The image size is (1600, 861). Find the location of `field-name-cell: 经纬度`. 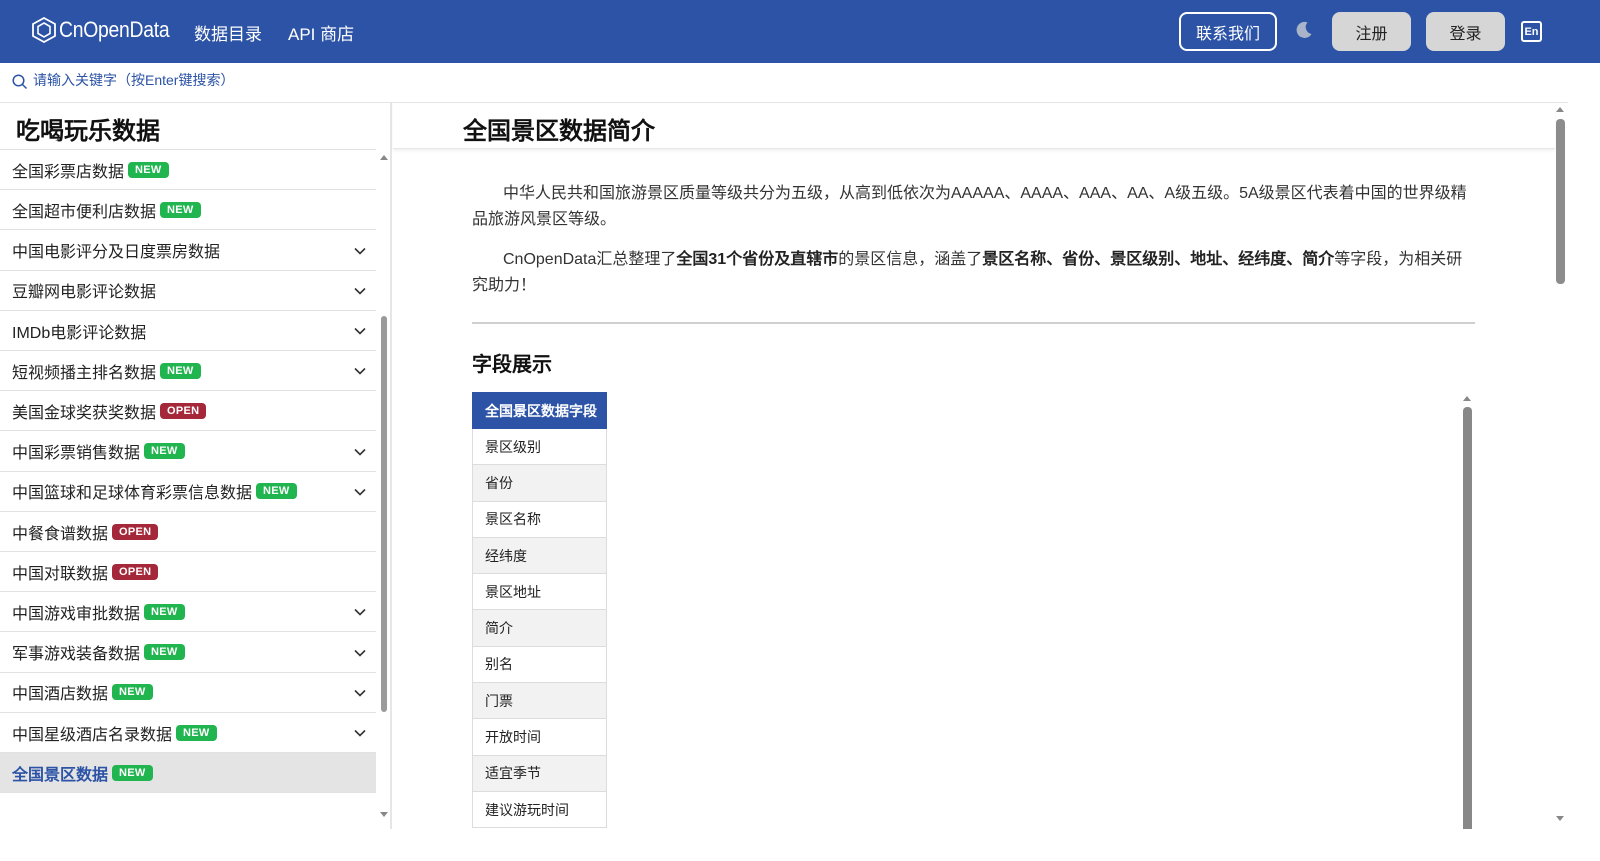

field-name-cell: 经纬度 is located at coordinates (539, 555).